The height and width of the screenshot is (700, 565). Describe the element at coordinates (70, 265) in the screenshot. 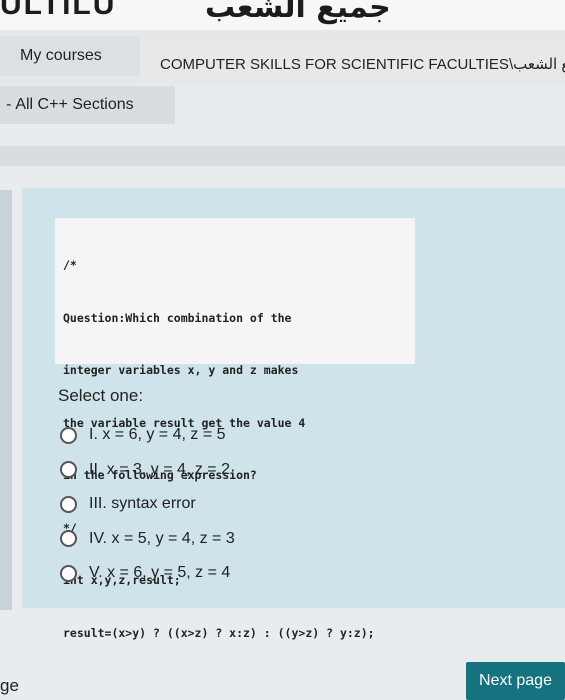

I see `code-line: /*` at that location.